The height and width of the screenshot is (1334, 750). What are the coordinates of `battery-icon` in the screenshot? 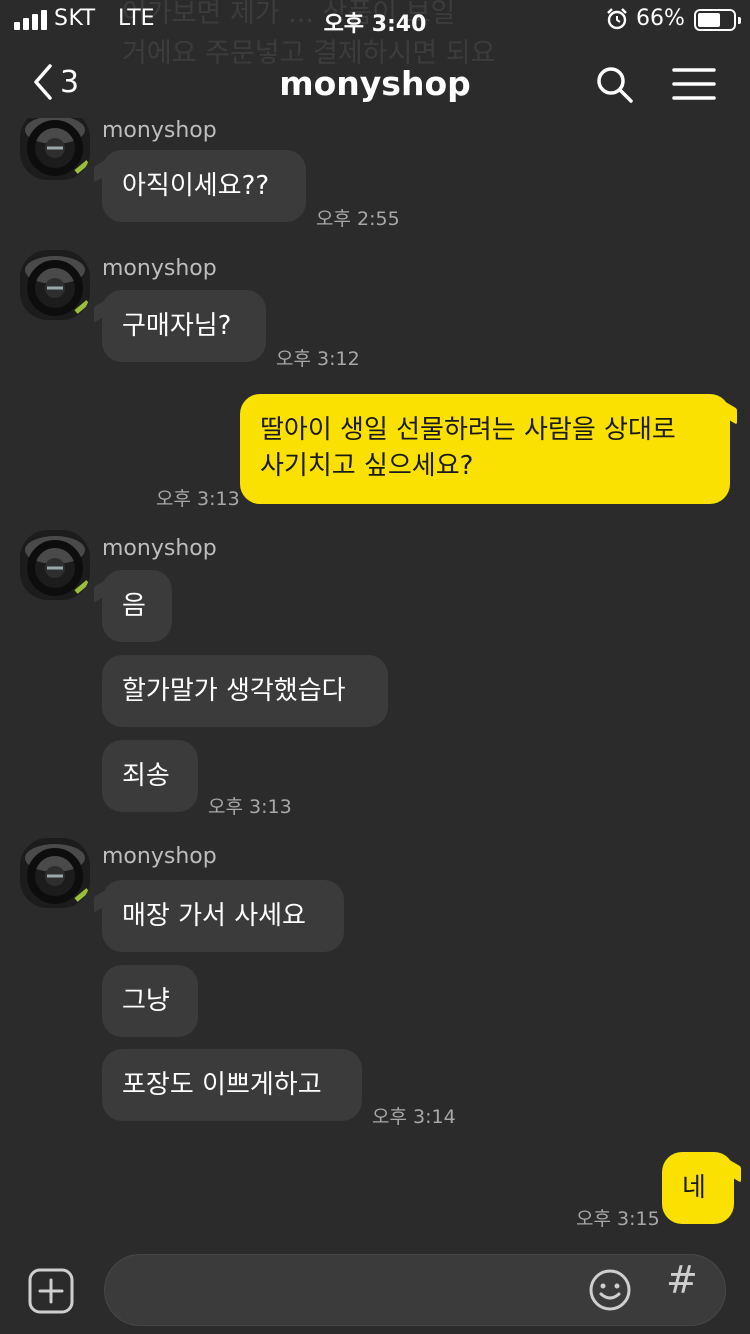 It's located at (717, 20).